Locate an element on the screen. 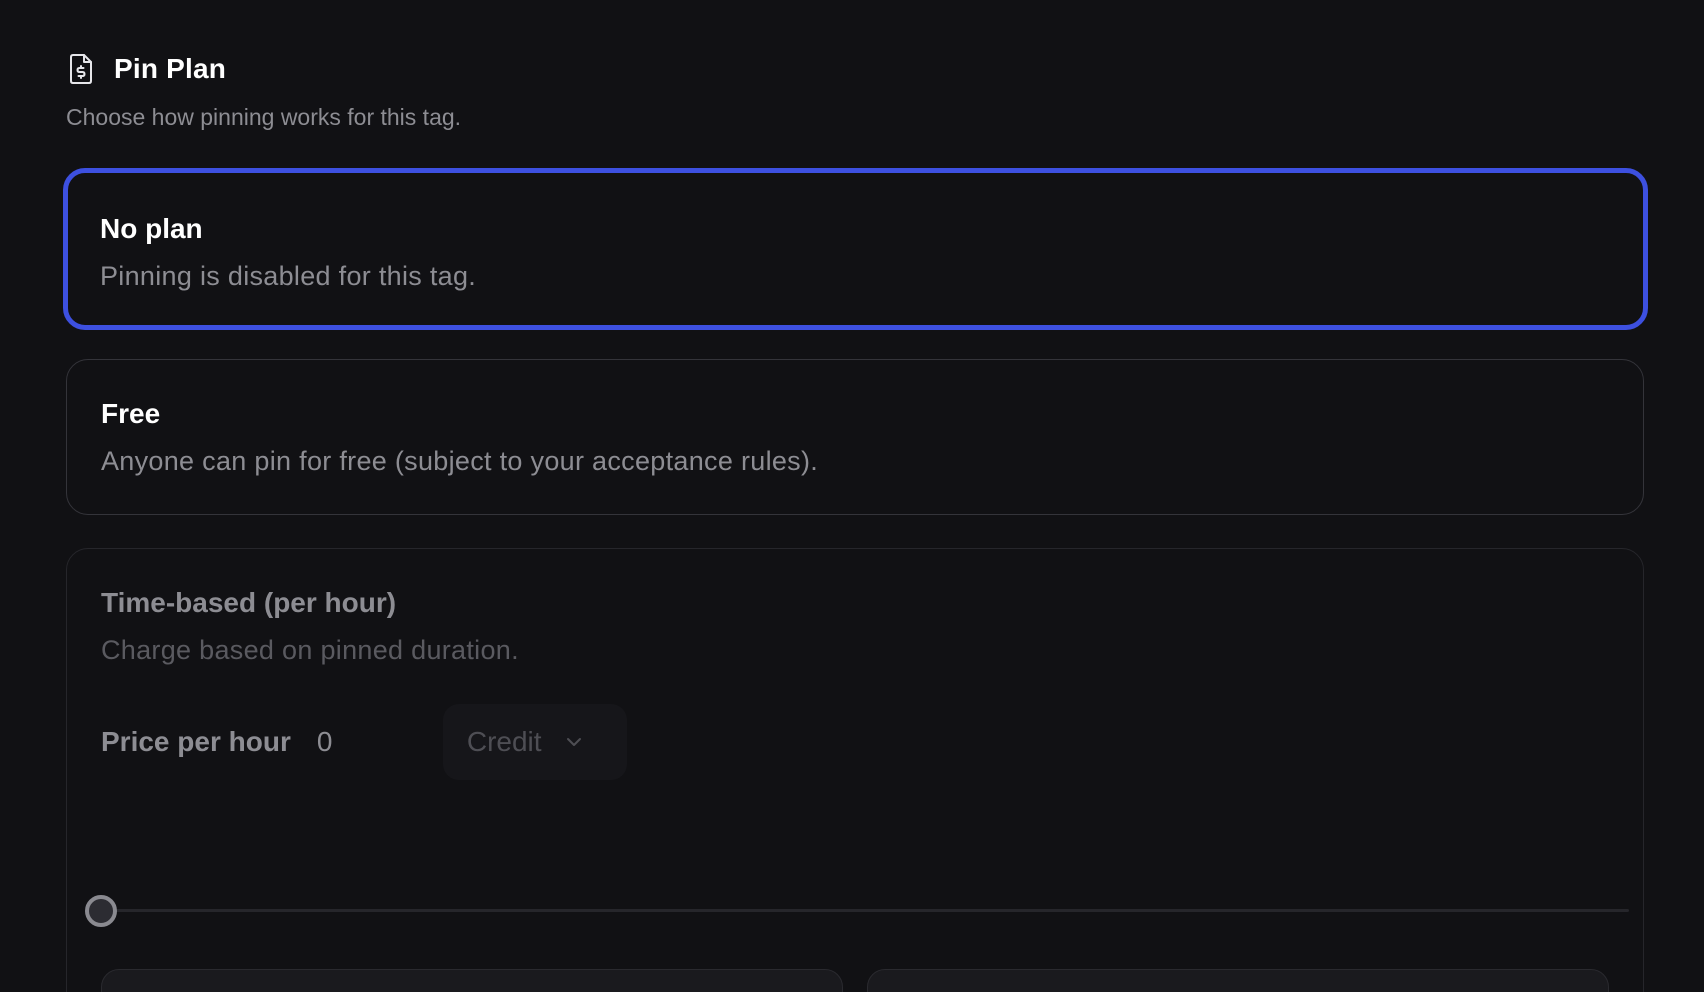  price-row: Price per hour Credit is located at coordinates (872, 742).